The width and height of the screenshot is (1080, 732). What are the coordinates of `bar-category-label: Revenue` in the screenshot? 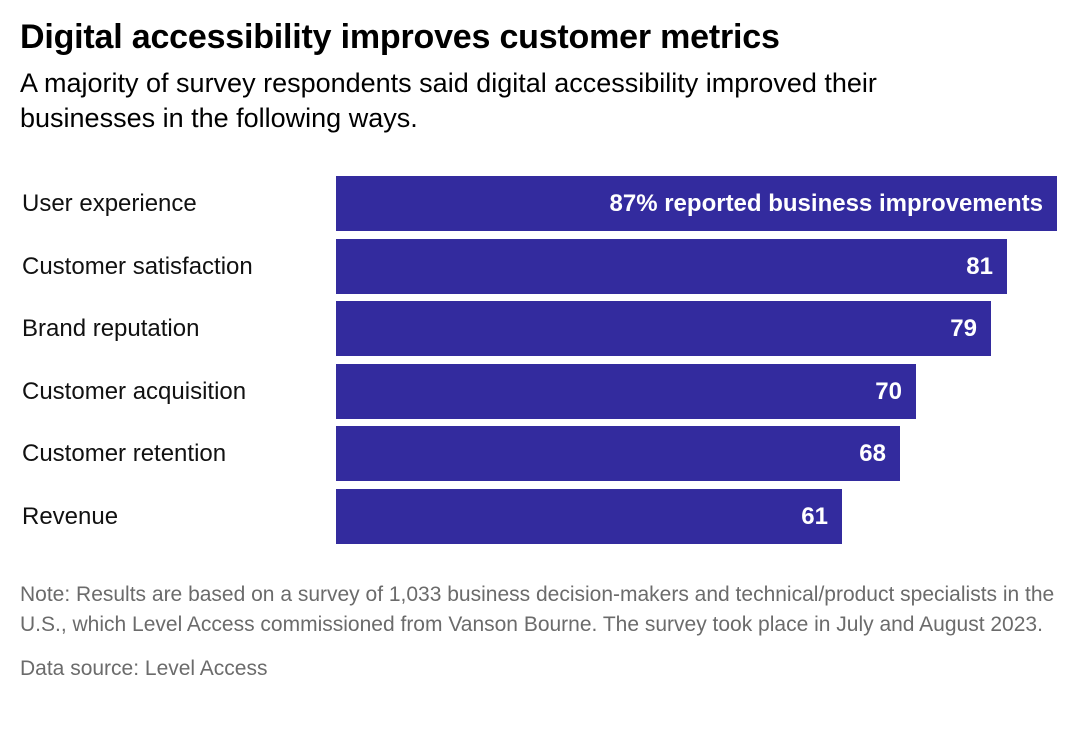 It's located at (70, 516).